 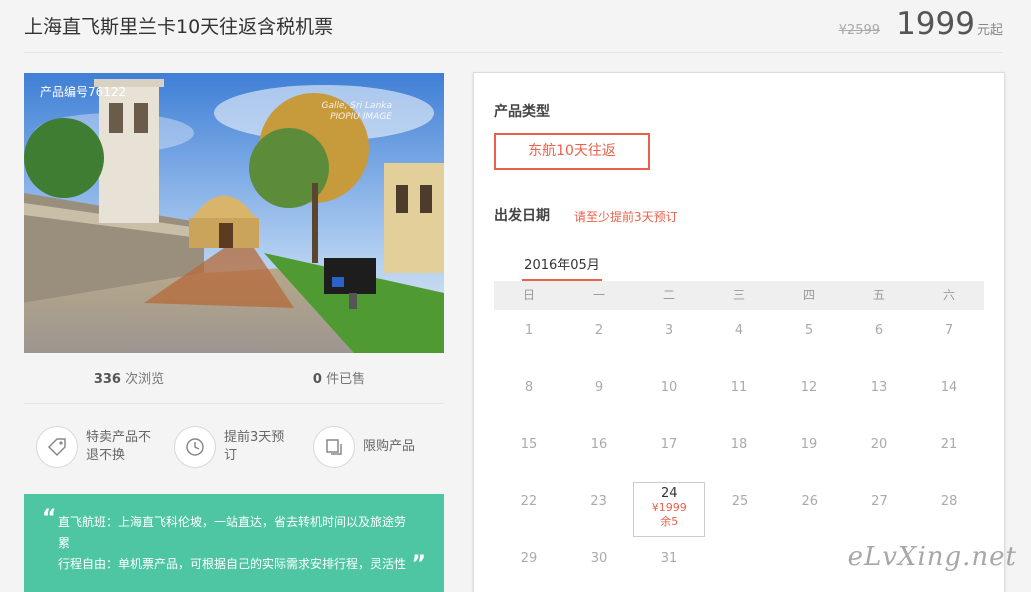 I want to click on day-number: 25, so click(x=740, y=501).